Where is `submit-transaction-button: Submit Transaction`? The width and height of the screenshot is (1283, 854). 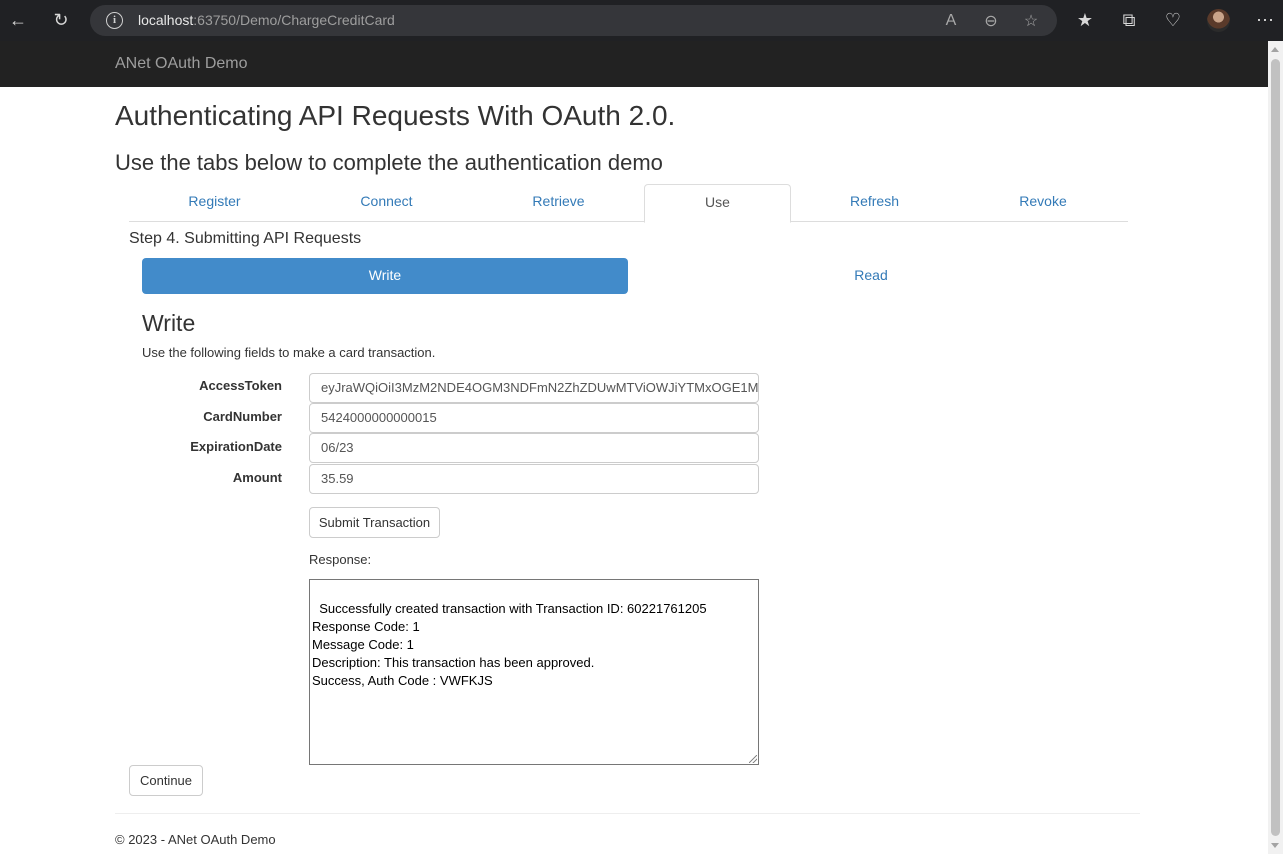 submit-transaction-button: Submit Transaction is located at coordinates (374, 522).